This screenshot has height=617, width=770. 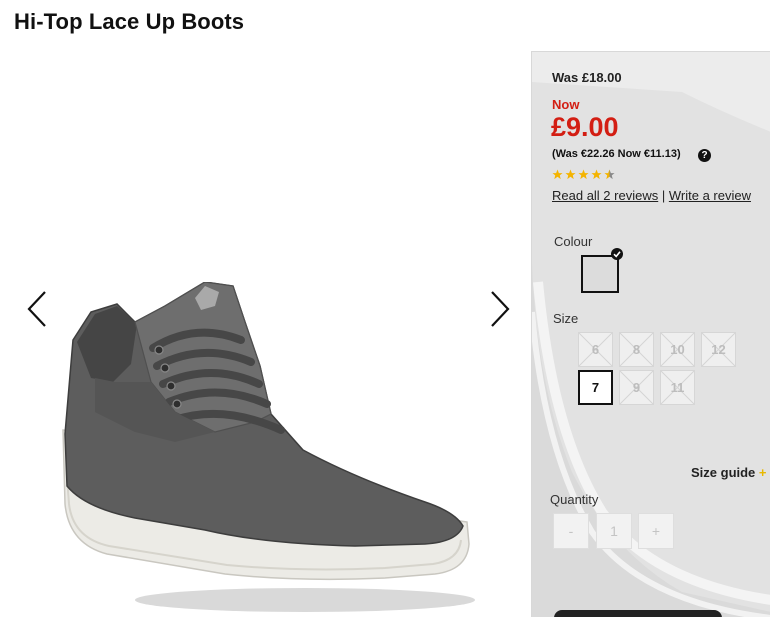 I want to click on size-option-label: 10, so click(x=677, y=349).